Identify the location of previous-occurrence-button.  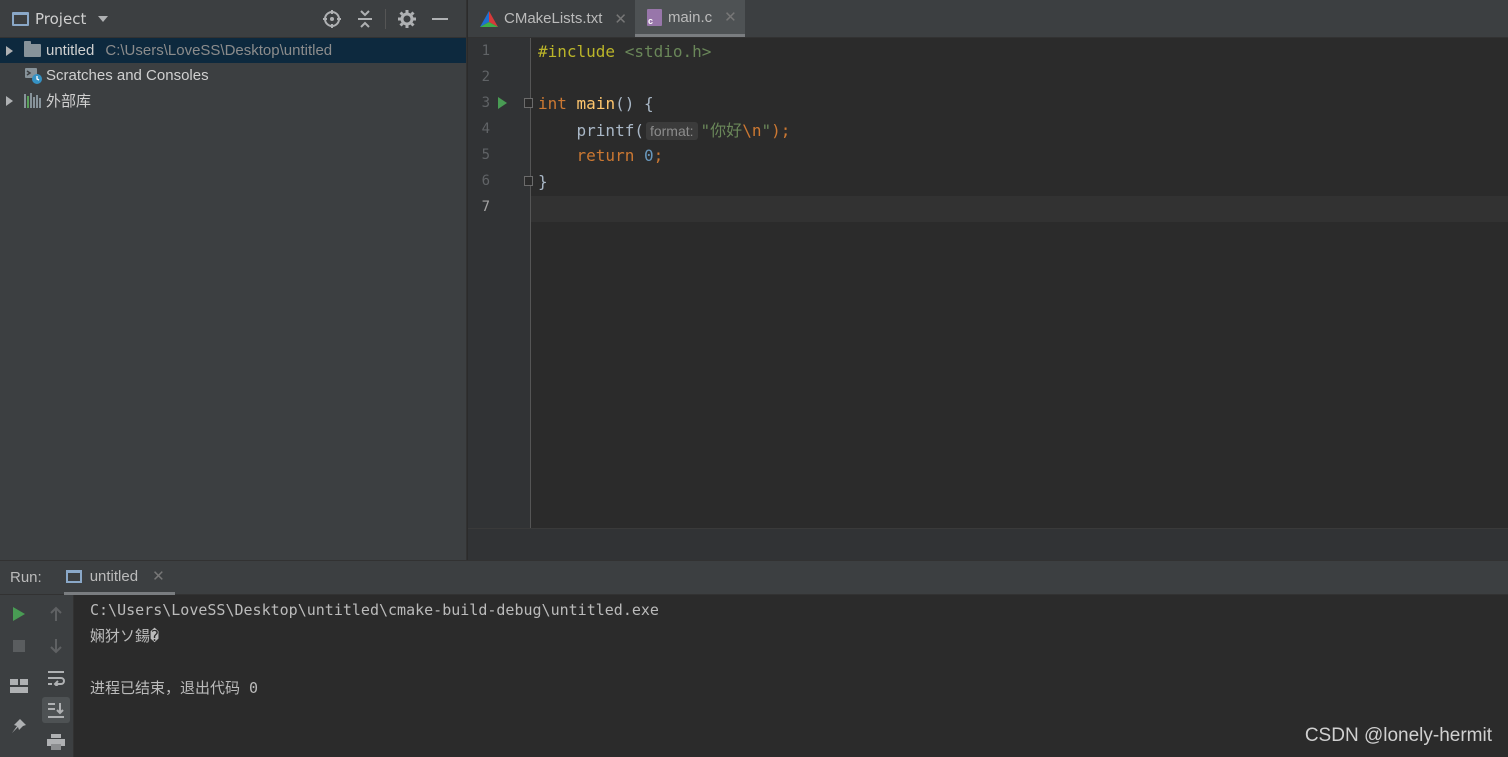
(56, 614).